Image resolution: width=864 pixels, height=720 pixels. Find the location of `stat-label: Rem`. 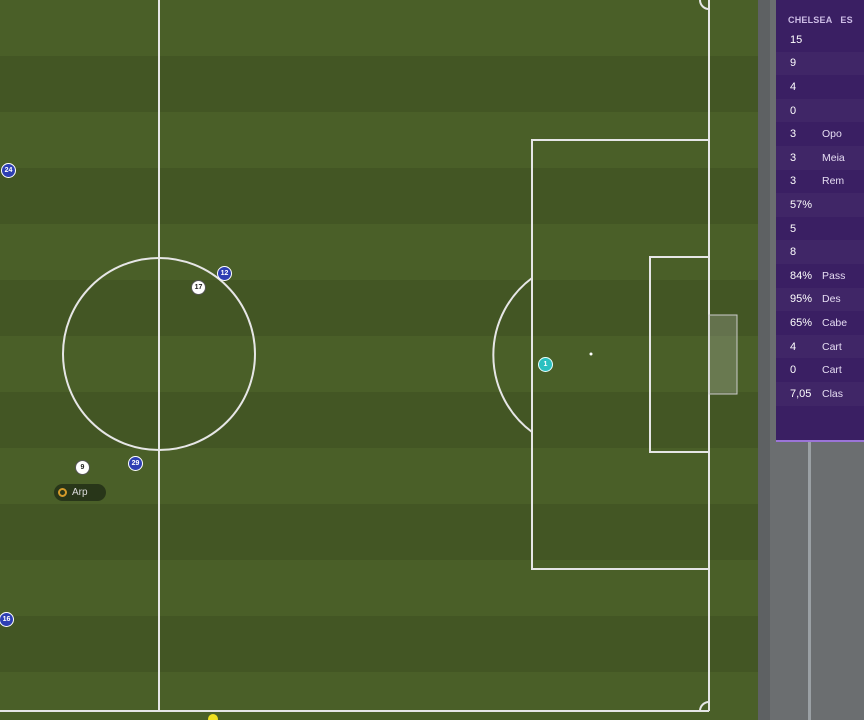

stat-label: Rem is located at coordinates (833, 181).